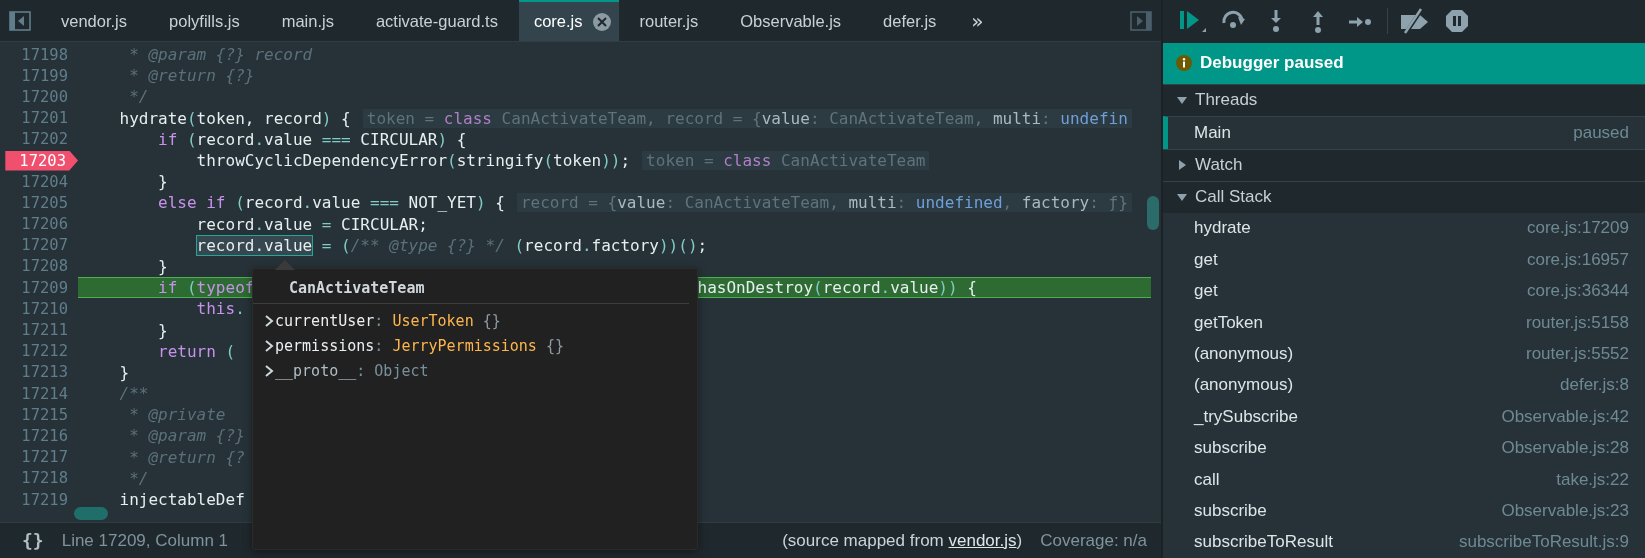  Describe the element at coordinates (307, 20) in the screenshot. I see `file-tab: main.js` at that location.